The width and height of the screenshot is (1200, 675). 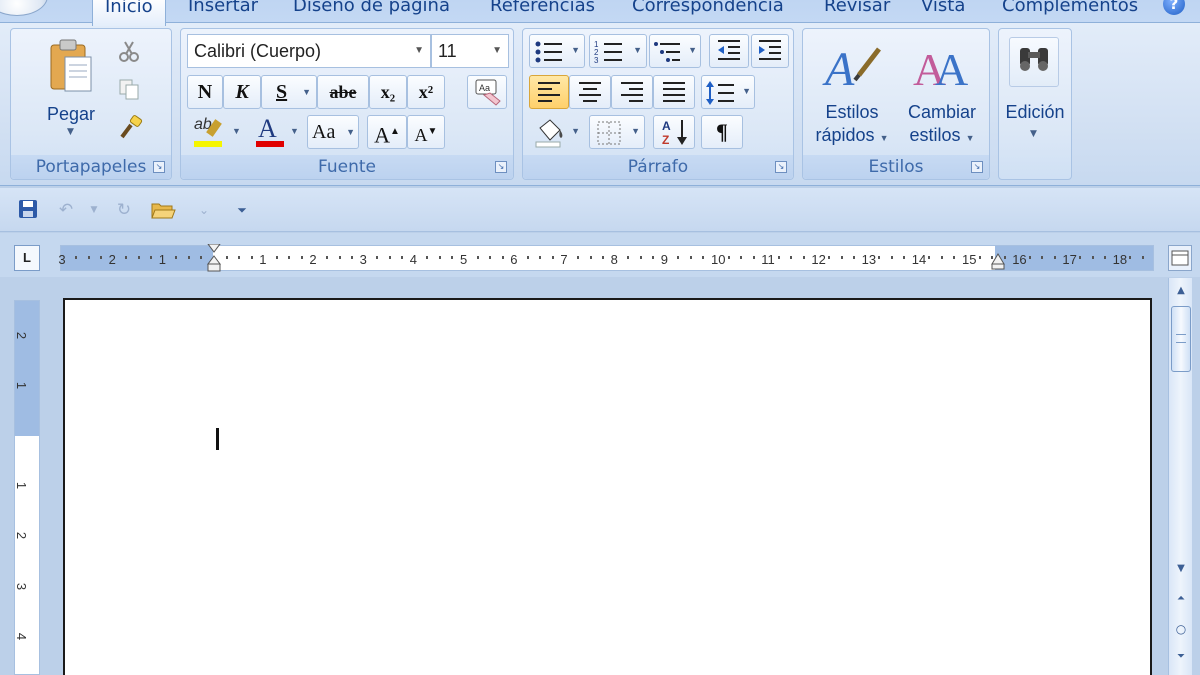 What do you see at coordinates (1180, 258) in the screenshot?
I see `view-ruler-button` at bounding box center [1180, 258].